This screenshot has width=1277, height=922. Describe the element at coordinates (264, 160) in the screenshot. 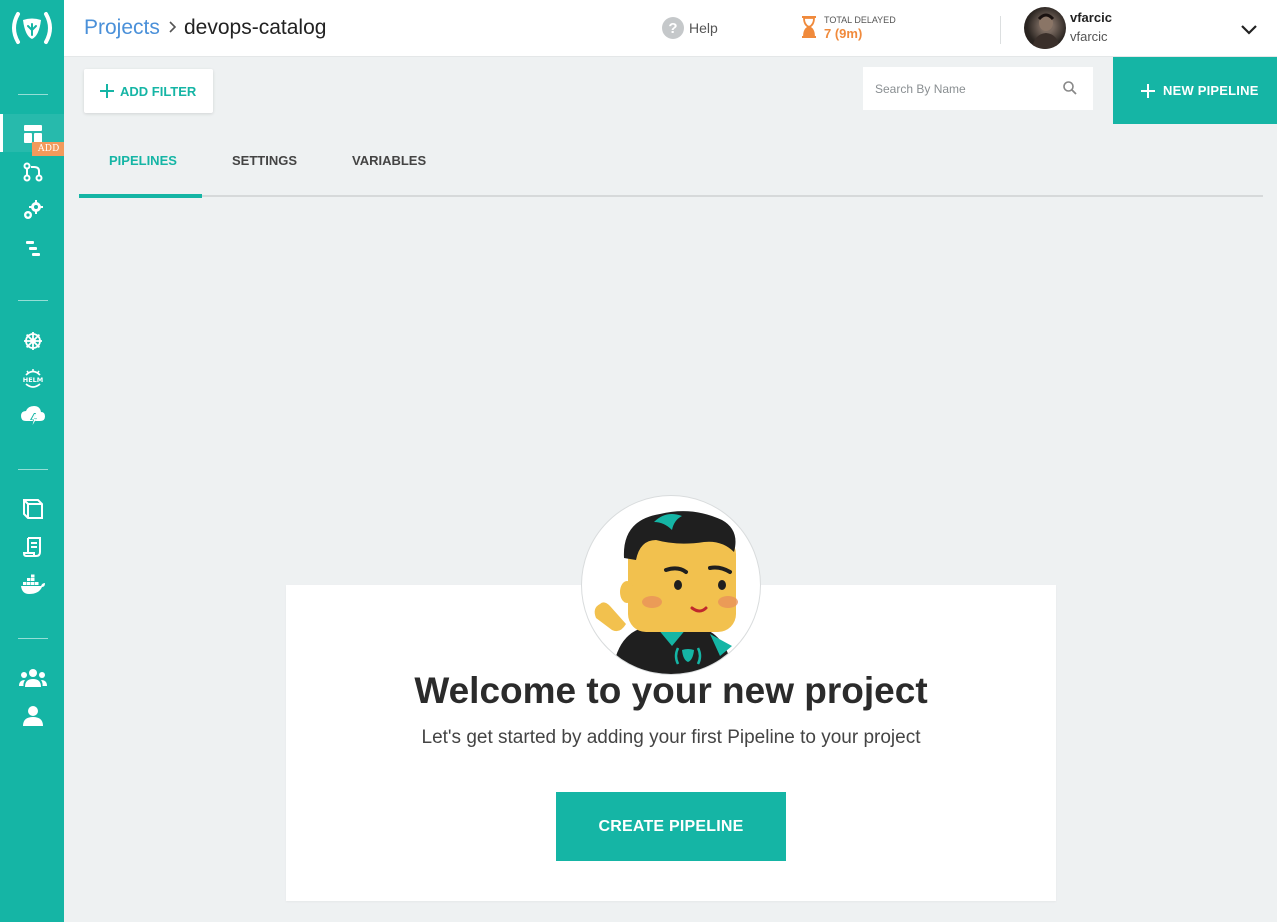

I see `tab-settings: SETTINGS` at that location.